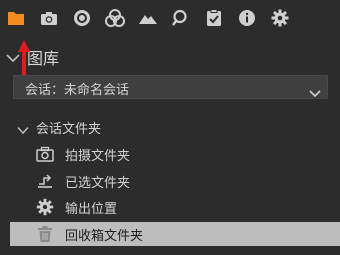 The height and width of the screenshot is (255, 340). What do you see at coordinates (16, 18) in the screenshot?
I see `folder-icon` at bounding box center [16, 18].